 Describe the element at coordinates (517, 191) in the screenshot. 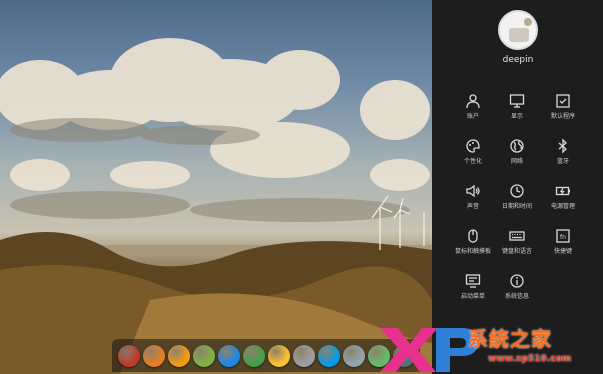

I see `clock-icon` at that location.